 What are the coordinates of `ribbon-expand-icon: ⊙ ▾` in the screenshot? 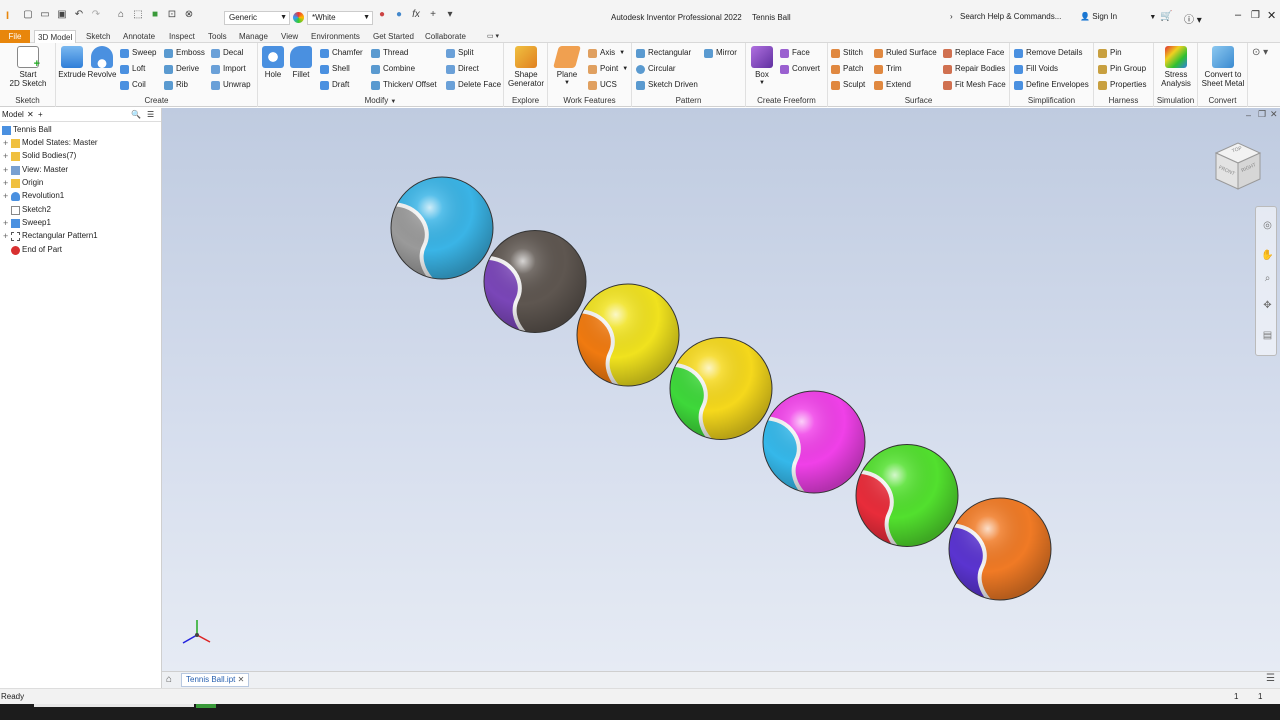 It's located at (1260, 52).